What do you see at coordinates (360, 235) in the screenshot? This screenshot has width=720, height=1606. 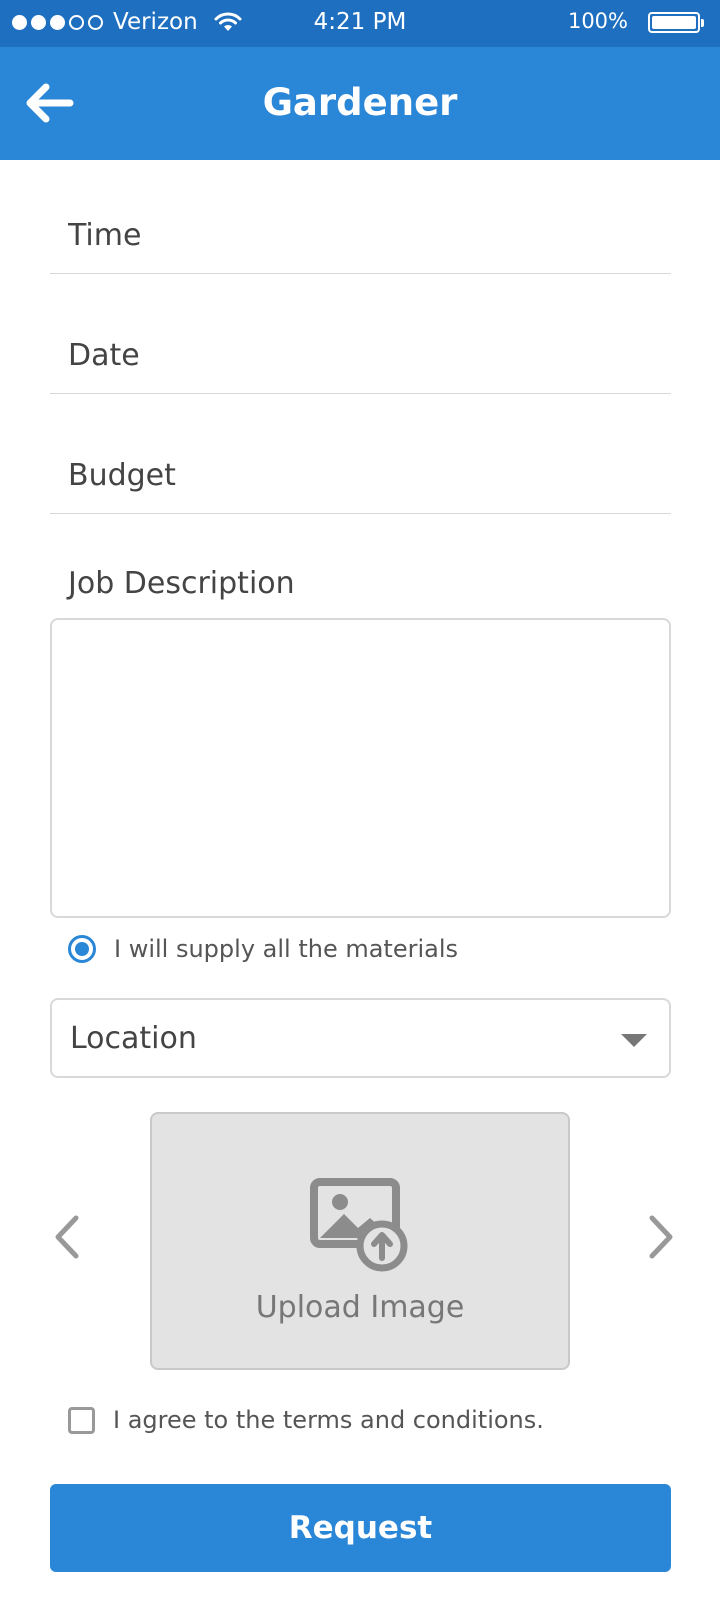 I see `time-field` at bounding box center [360, 235].